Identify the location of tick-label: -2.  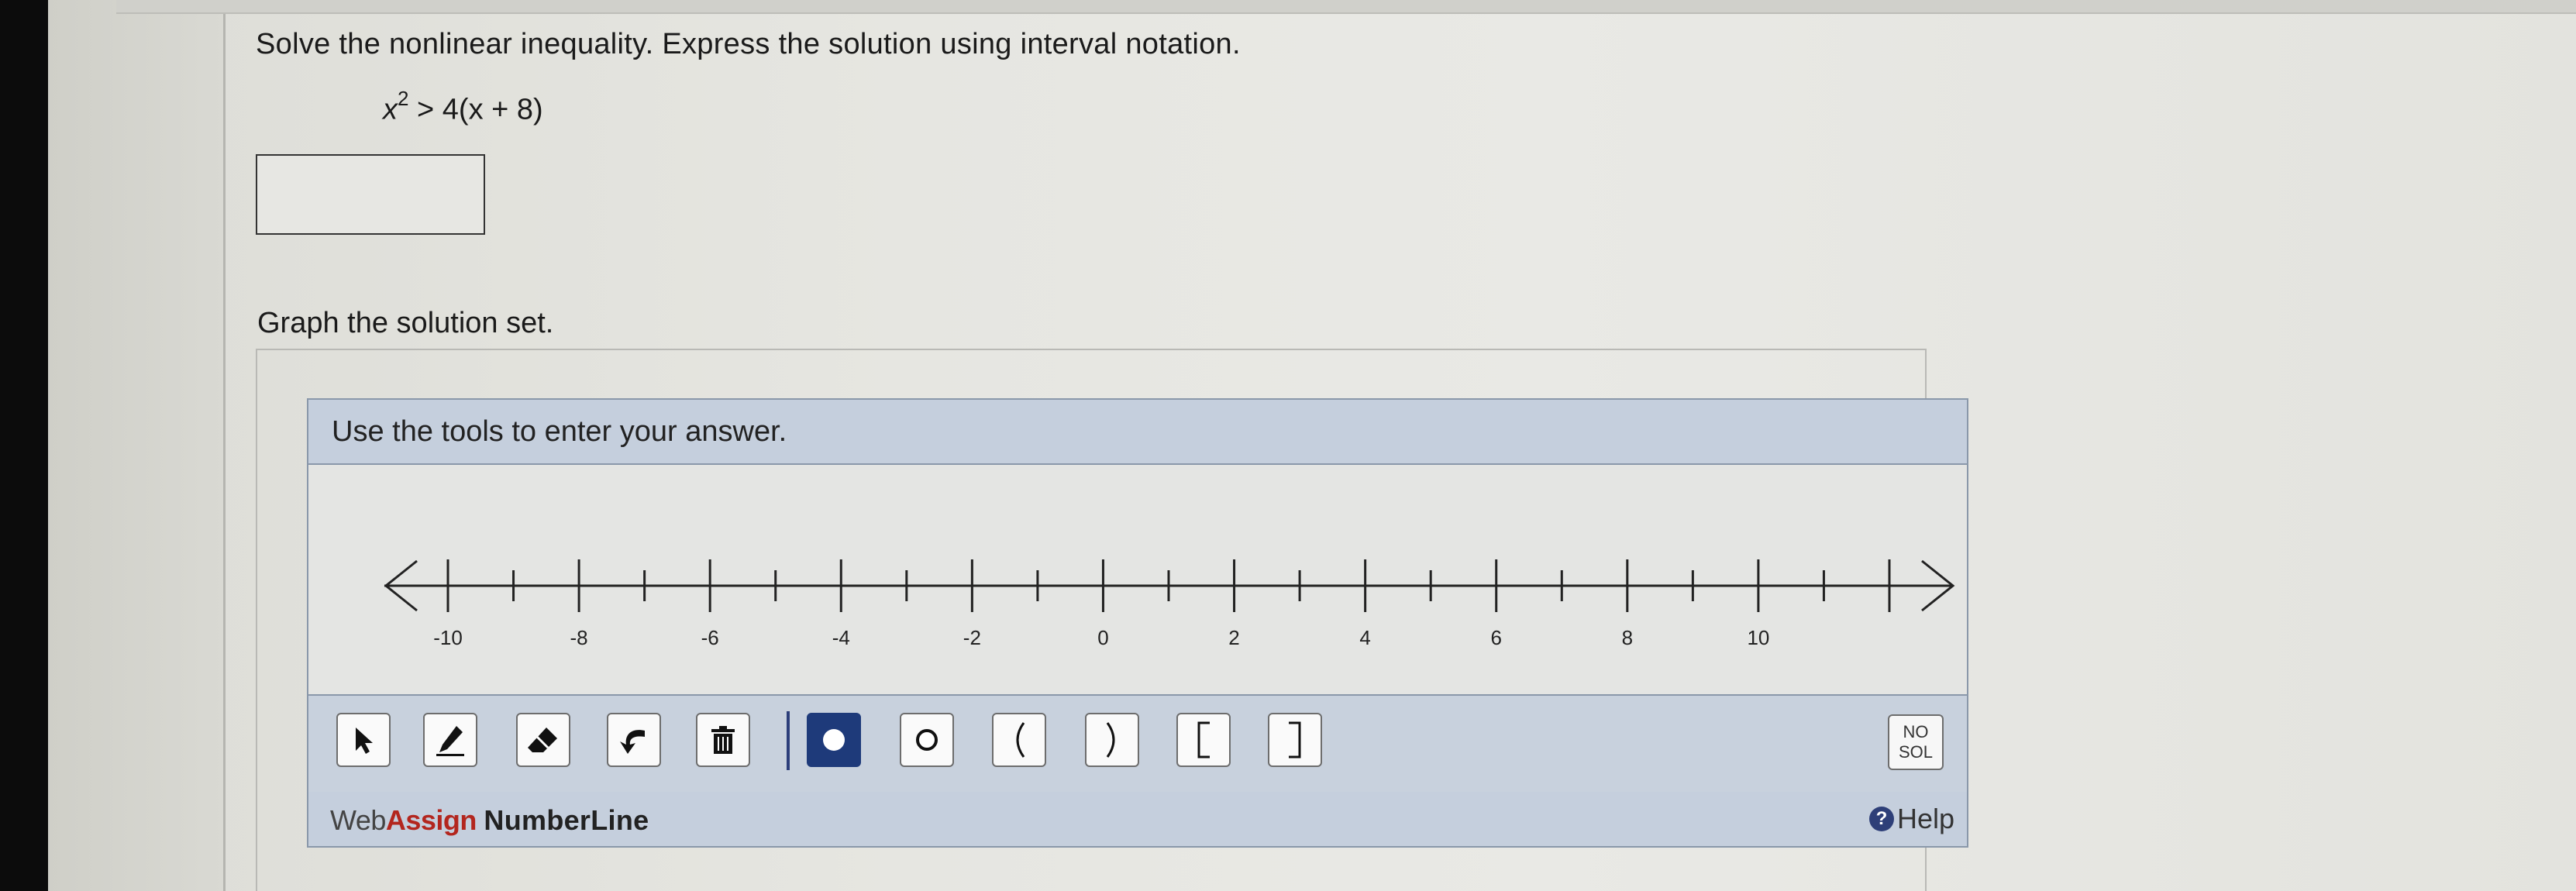
(972, 637).